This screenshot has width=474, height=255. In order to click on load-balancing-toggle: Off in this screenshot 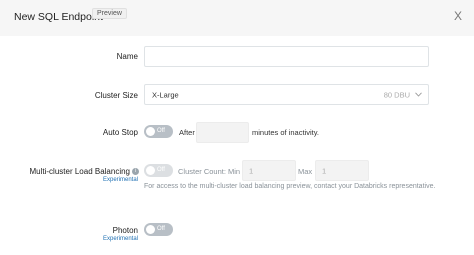, I will do `click(158, 170)`.